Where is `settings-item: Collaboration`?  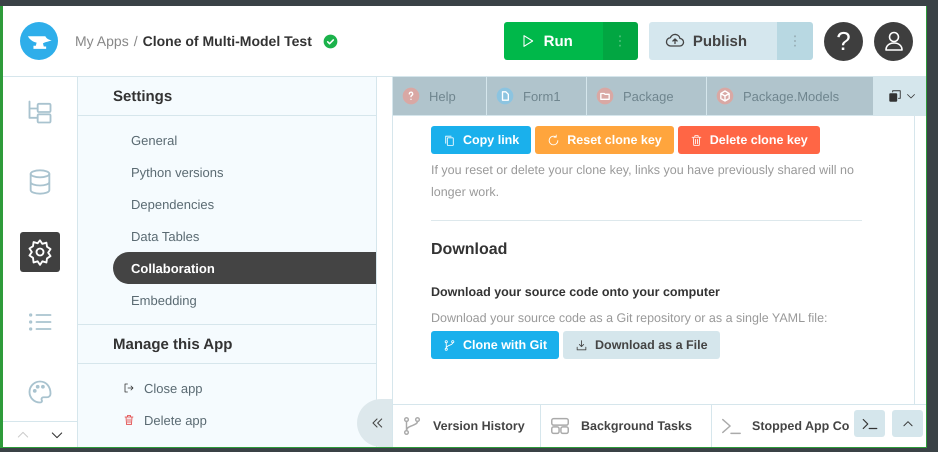 settings-item: Collaboration is located at coordinates (244, 268).